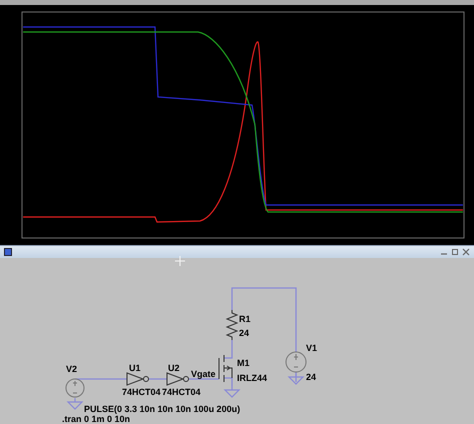 The width and height of the screenshot is (474, 424). Describe the element at coordinates (8, 252) in the screenshot. I see `schematic-icon` at that location.